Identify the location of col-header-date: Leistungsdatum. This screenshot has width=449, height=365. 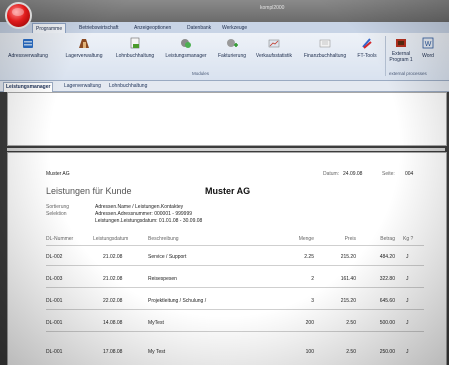
(111, 239).